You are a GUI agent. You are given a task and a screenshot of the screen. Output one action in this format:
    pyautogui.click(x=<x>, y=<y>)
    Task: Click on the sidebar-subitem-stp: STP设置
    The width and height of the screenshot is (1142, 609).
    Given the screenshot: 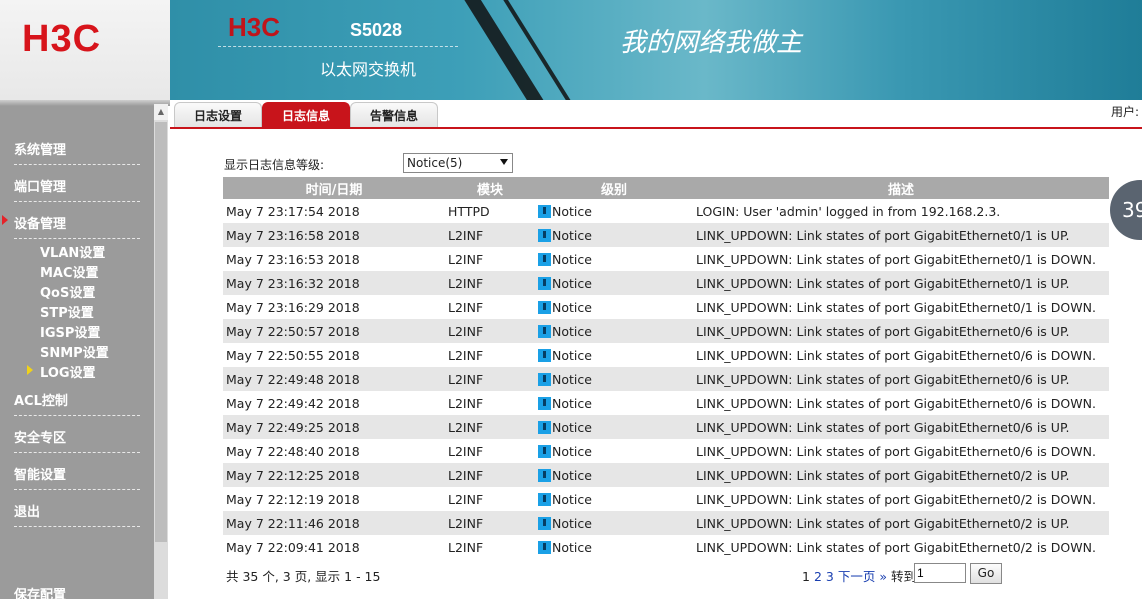 What is the action you would take?
    pyautogui.click(x=67, y=311)
    